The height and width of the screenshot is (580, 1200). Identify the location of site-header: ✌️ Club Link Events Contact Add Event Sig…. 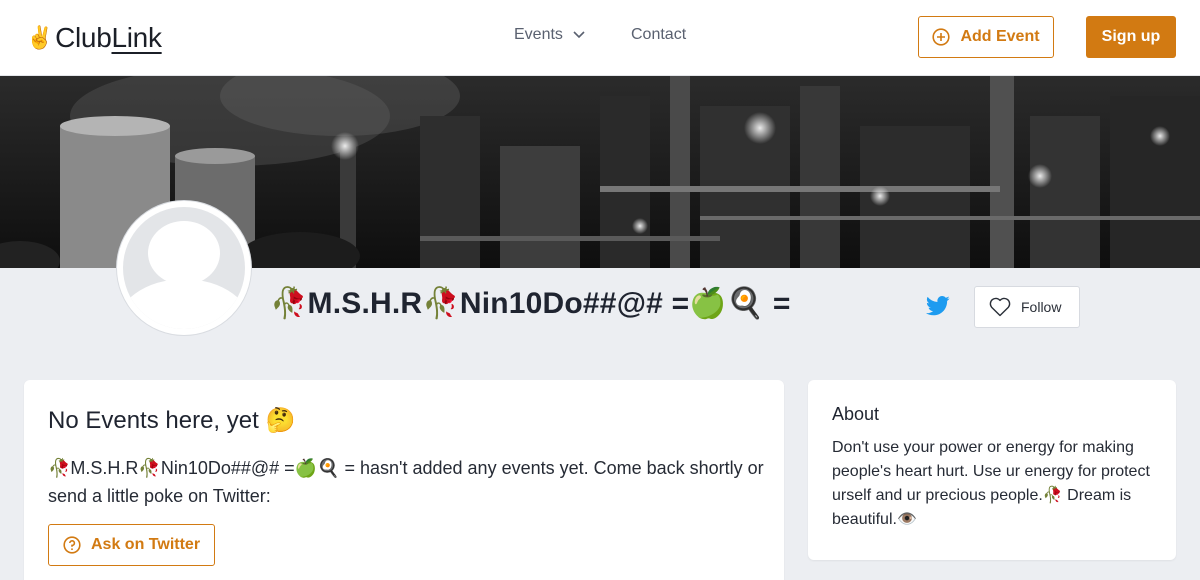
(600, 38).